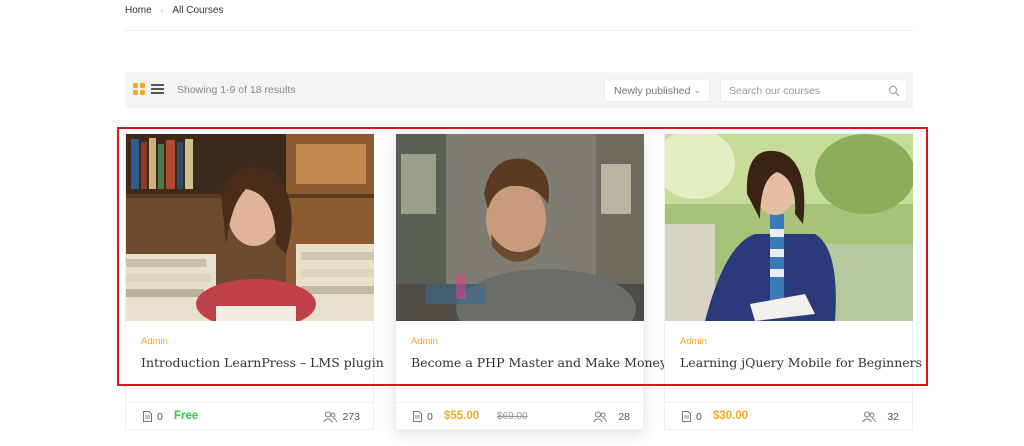 Image resolution: width=1024 pixels, height=446 pixels. Describe the element at coordinates (138, 10) in the screenshot. I see `breadcrumb-home-link: Home` at that location.